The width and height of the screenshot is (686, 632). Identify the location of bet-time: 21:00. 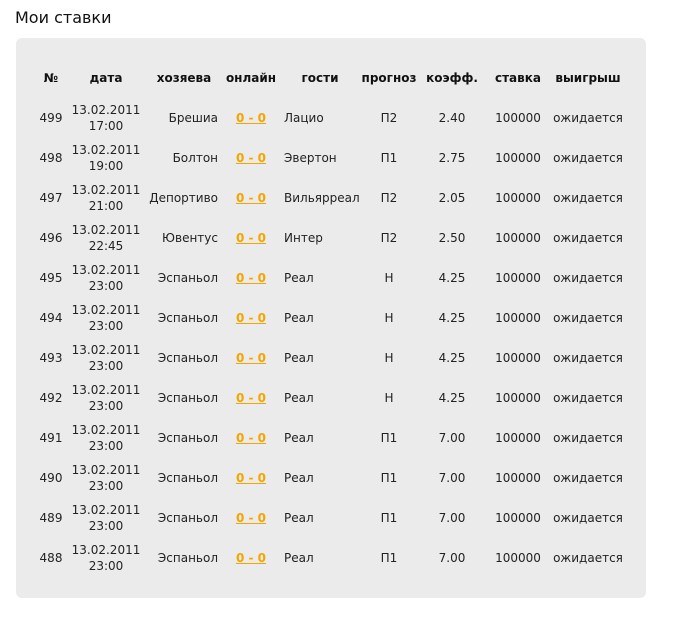
(106, 206).